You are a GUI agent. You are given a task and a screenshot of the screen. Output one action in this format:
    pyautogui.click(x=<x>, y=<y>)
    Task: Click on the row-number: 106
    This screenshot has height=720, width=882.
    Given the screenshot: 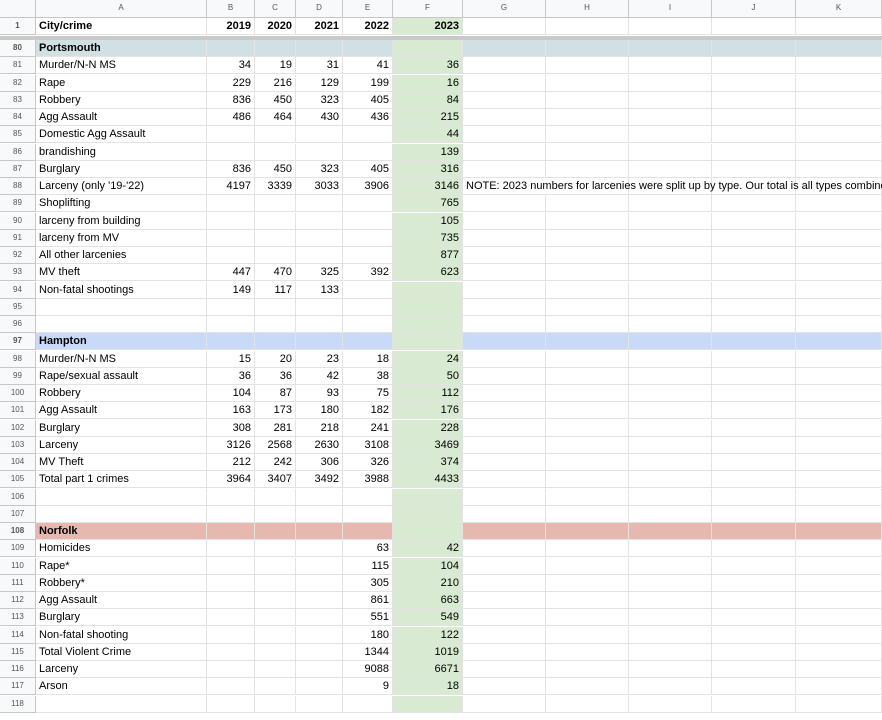 What is the action you would take?
    pyautogui.click(x=18, y=497)
    